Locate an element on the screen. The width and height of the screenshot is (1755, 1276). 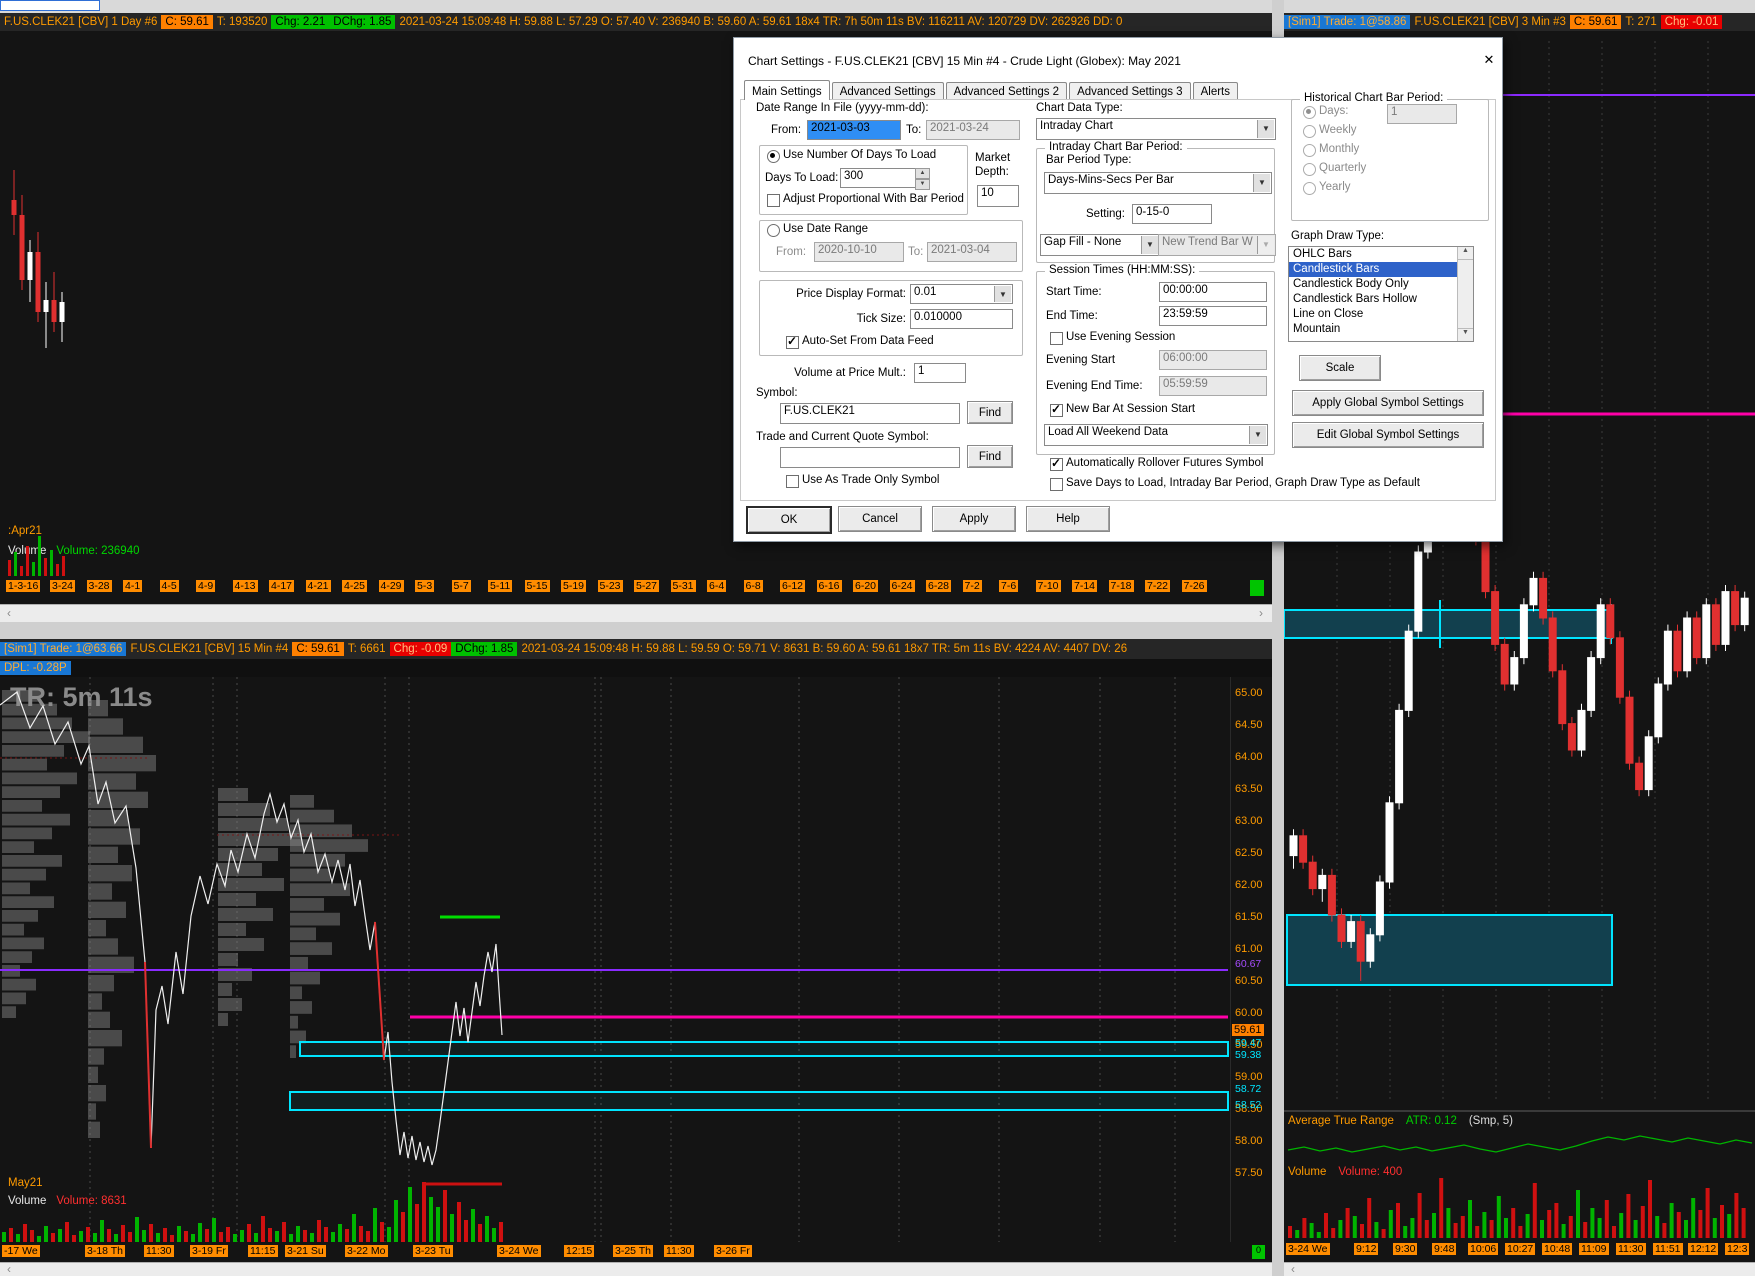
time-label: 9:30 is located at coordinates (1405, 1249).